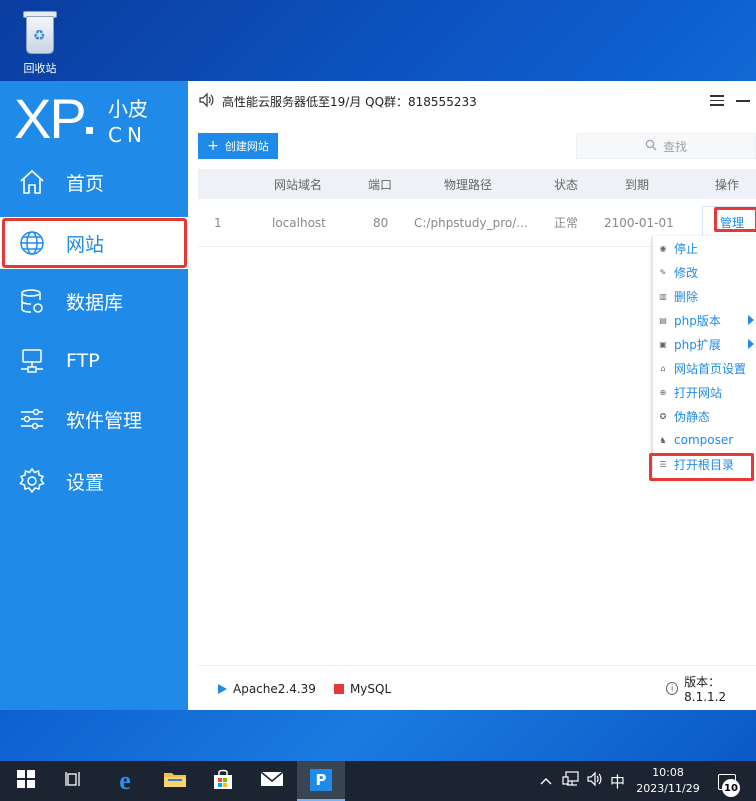 Image resolution: width=756 pixels, height=801 pixels. What do you see at coordinates (582, 781) in the screenshot?
I see `system-tray: 中` at bounding box center [582, 781].